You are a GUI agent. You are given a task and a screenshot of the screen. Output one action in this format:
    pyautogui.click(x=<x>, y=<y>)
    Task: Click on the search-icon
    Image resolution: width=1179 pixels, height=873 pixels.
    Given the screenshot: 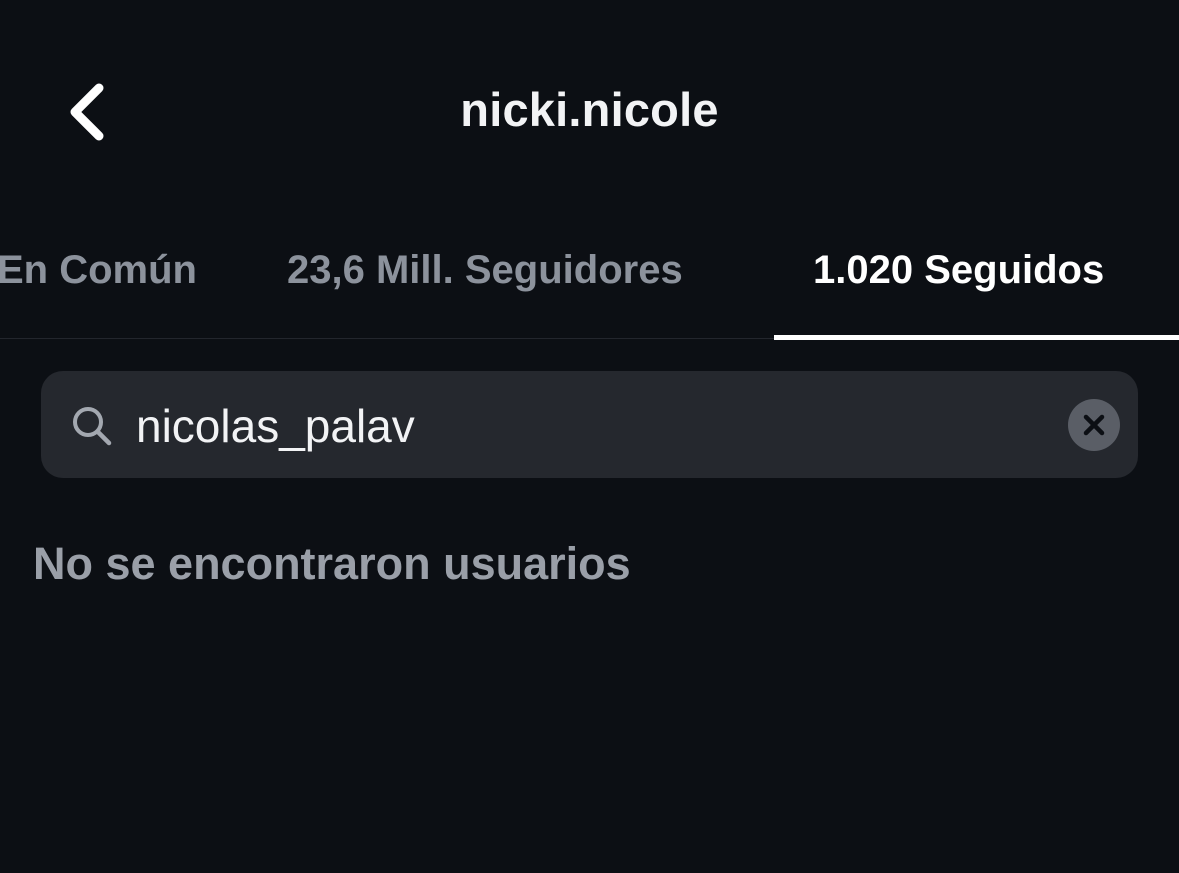 What is the action you would take?
    pyautogui.click(x=92, y=426)
    